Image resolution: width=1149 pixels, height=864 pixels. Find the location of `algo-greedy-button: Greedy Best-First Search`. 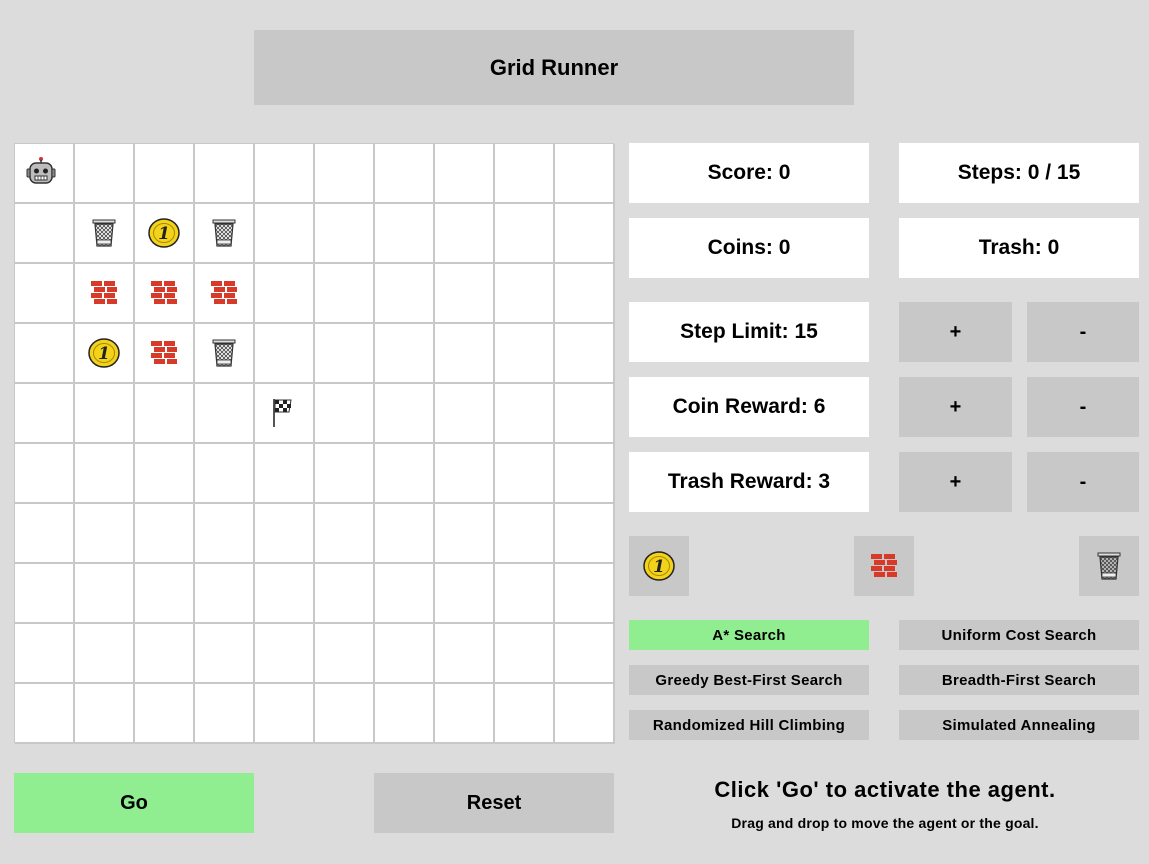

algo-greedy-button: Greedy Best-First Search is located at coordinates (749, 680).